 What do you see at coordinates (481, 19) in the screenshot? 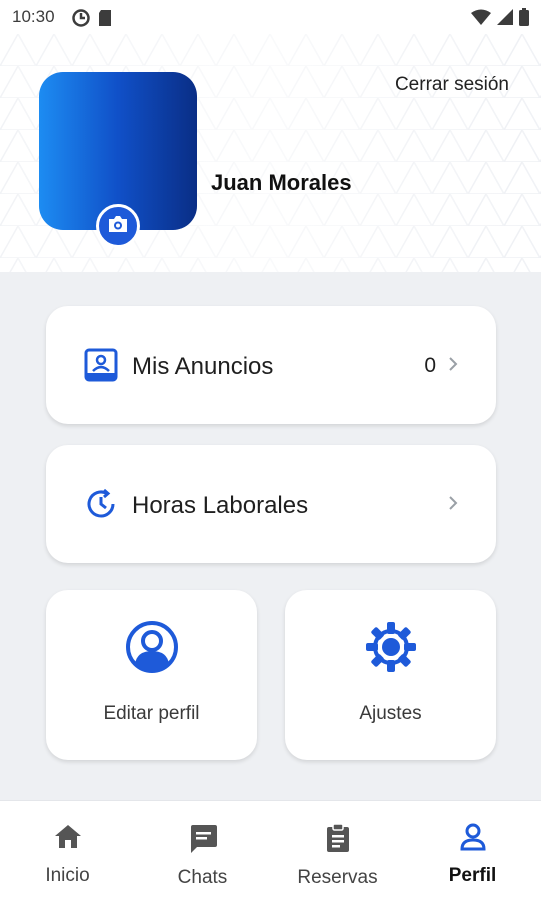
I see `wifi-icon` at bounding box center [481, 19].